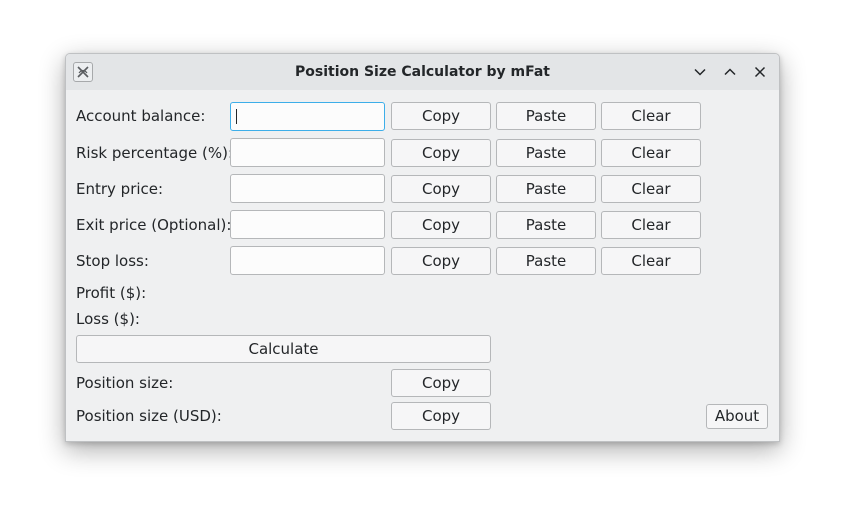 The width and height of the screenshot is (843, 517). I want to click on risk-percentage-input, so click(307, 152).